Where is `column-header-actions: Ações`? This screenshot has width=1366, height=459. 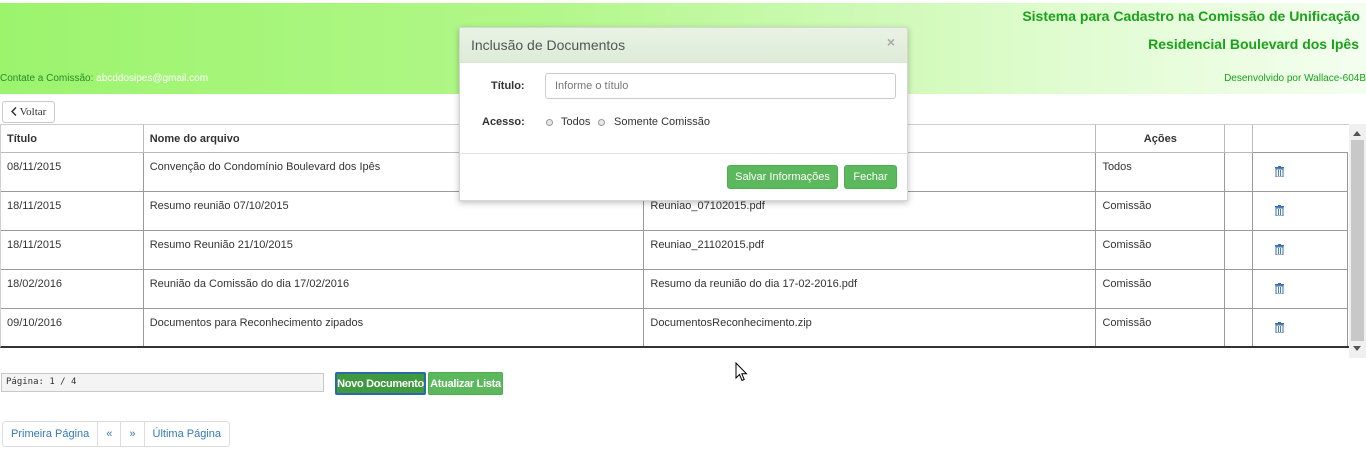
column-header-actions: Ações is located at coordinates (1160, 139).